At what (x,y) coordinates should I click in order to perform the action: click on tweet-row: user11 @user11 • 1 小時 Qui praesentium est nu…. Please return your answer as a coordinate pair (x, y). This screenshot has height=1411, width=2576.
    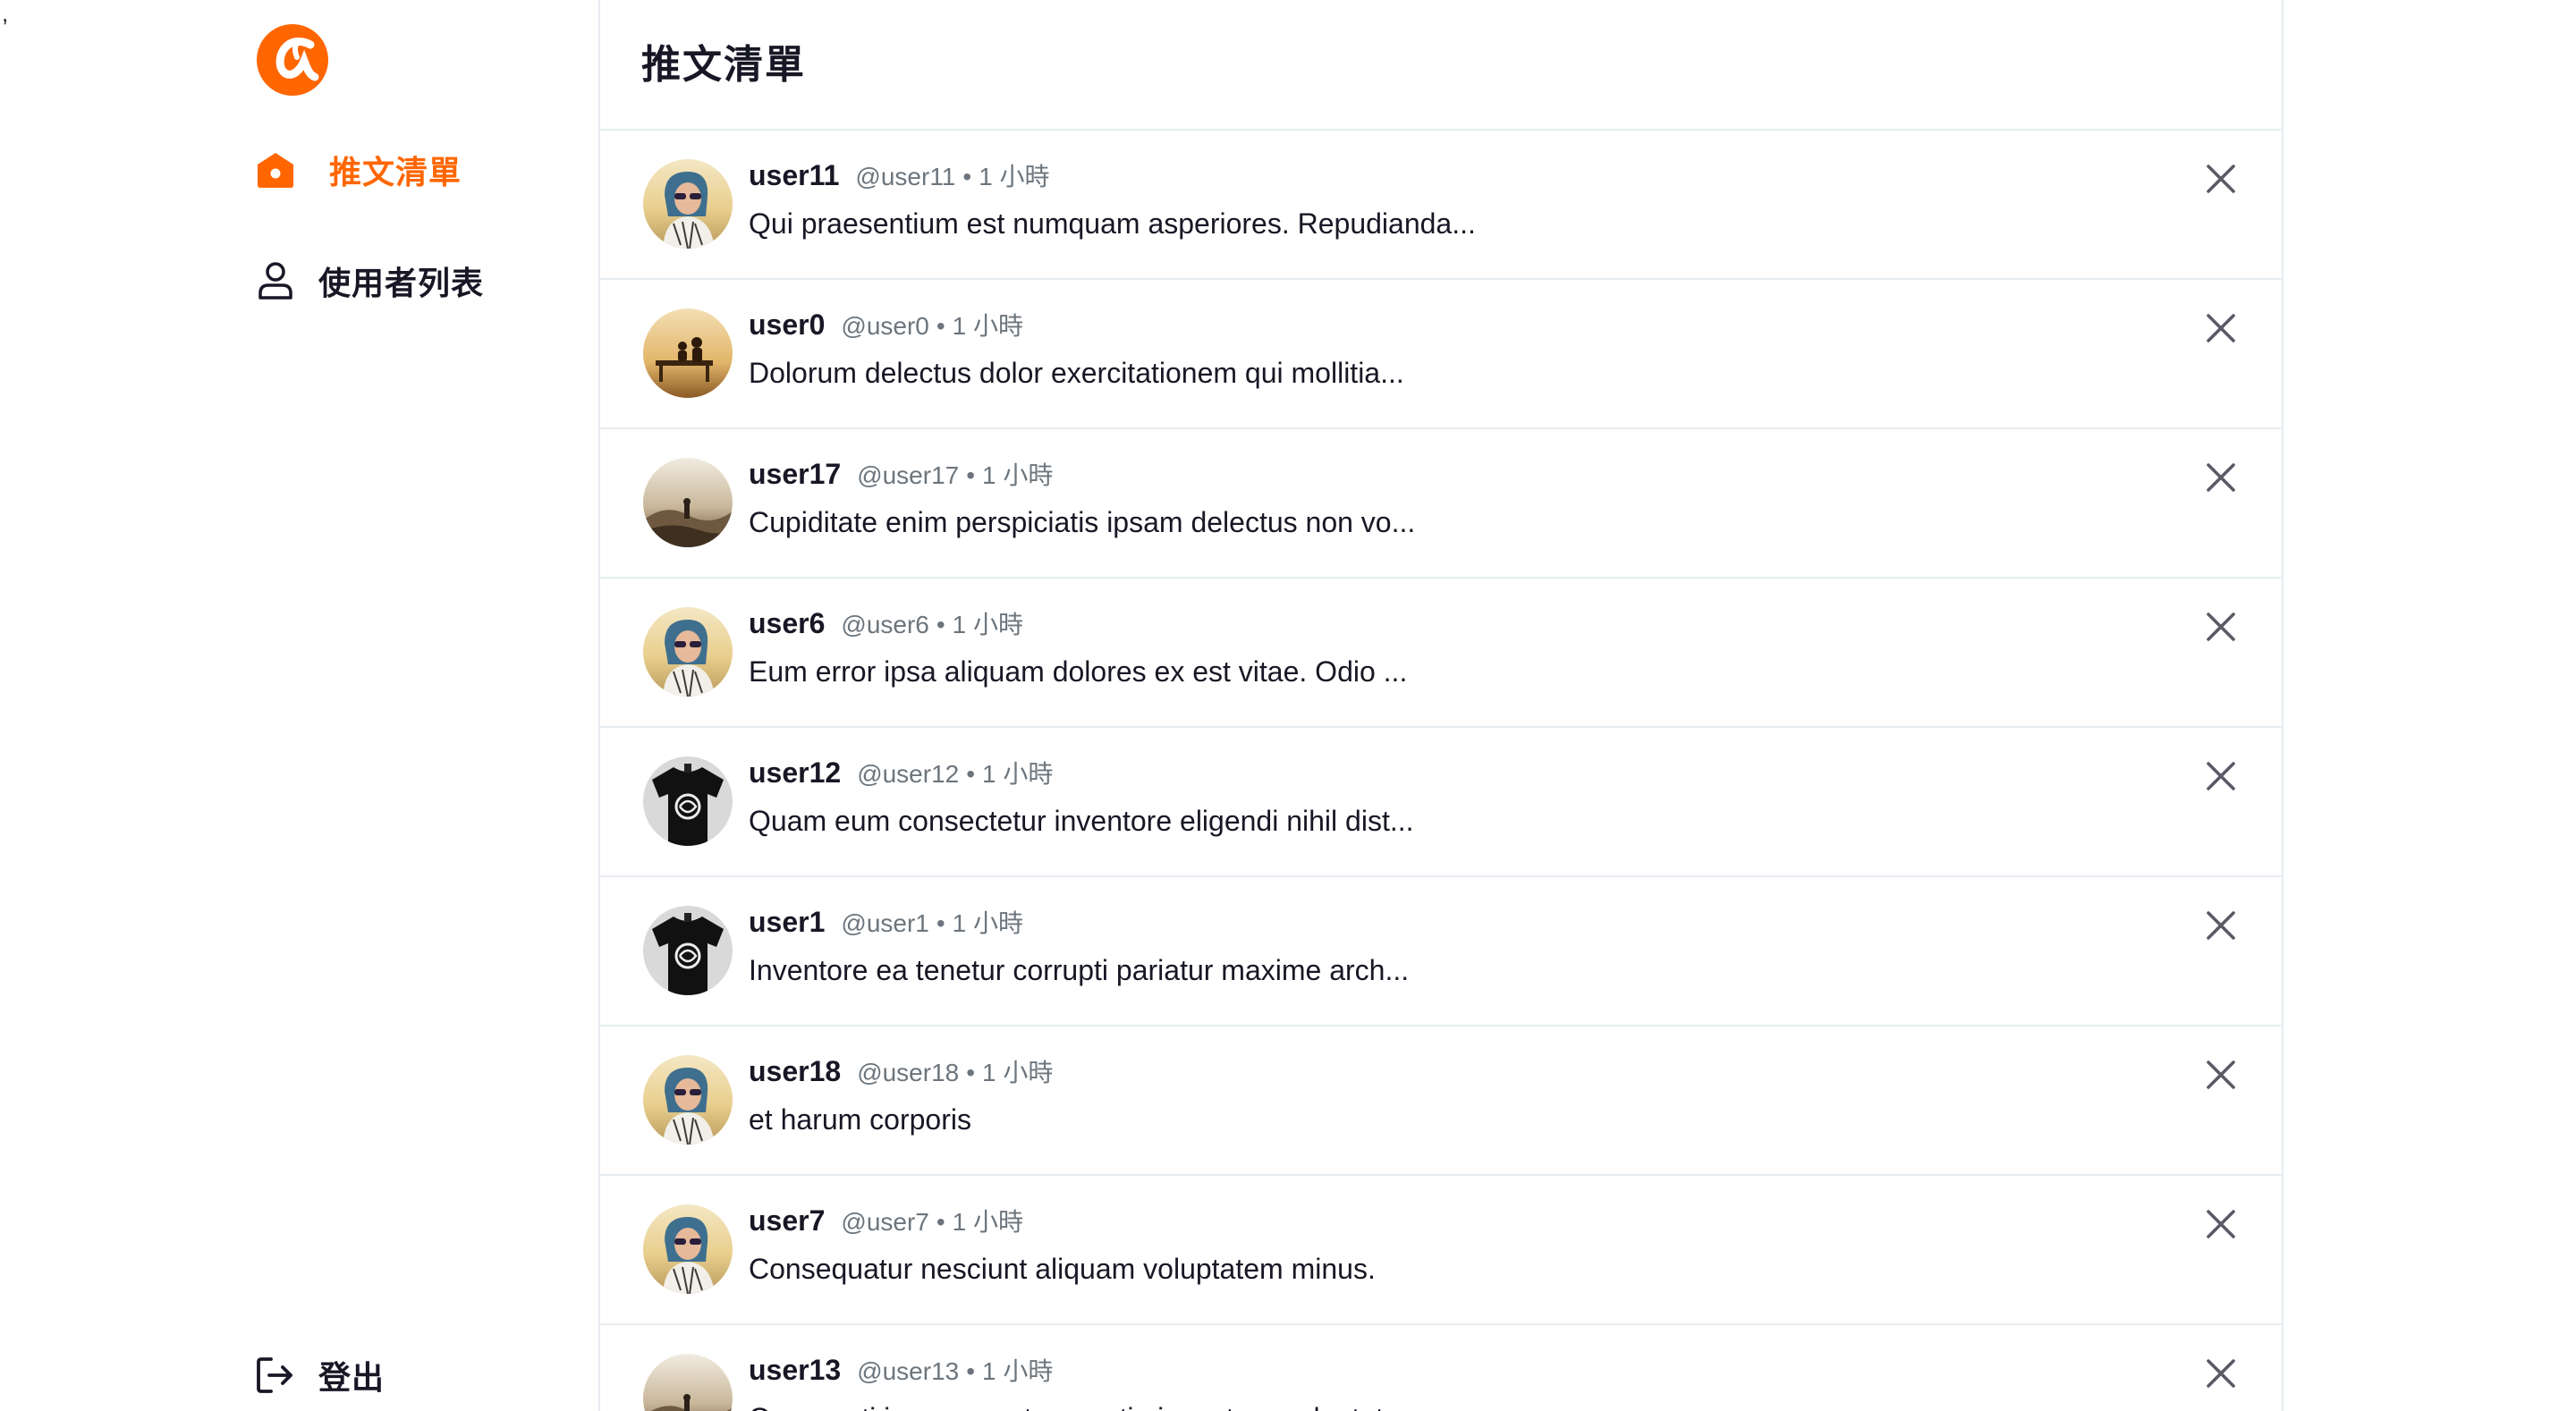
    Looking at the image, I should click on (1441, 206).